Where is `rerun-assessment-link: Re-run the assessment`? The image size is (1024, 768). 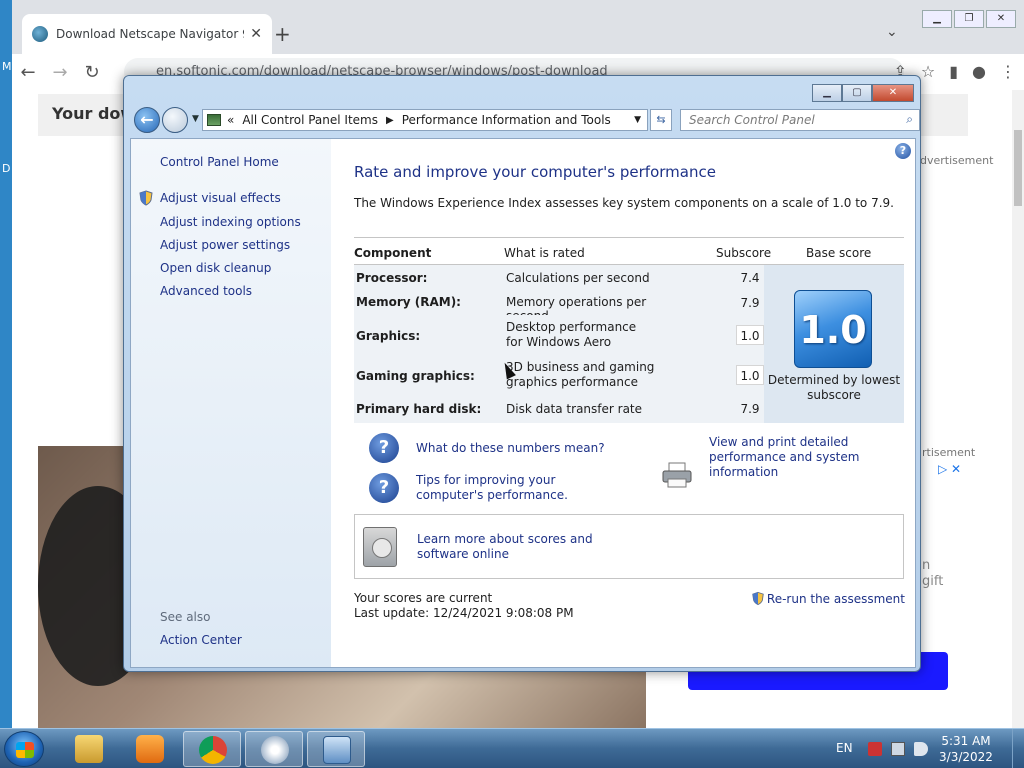 rerun-assessment-link: Re-run the assessment is located at coordinates (828, 598).